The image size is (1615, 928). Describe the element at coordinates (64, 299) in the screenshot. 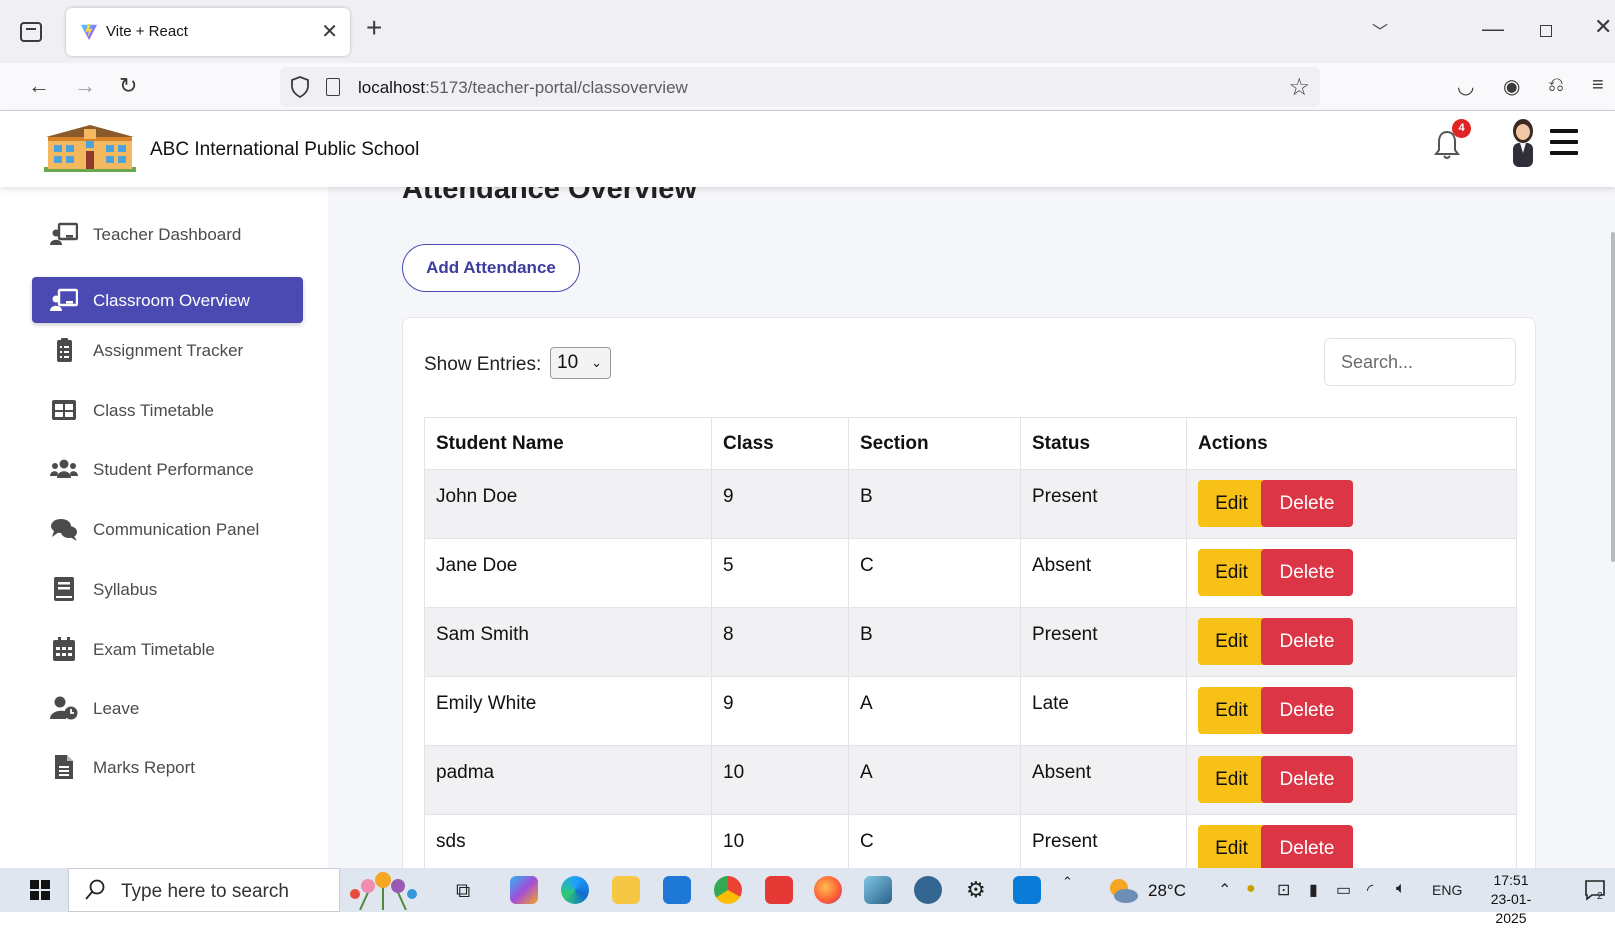

I see `chalkboard-teacher-icon` at that location.